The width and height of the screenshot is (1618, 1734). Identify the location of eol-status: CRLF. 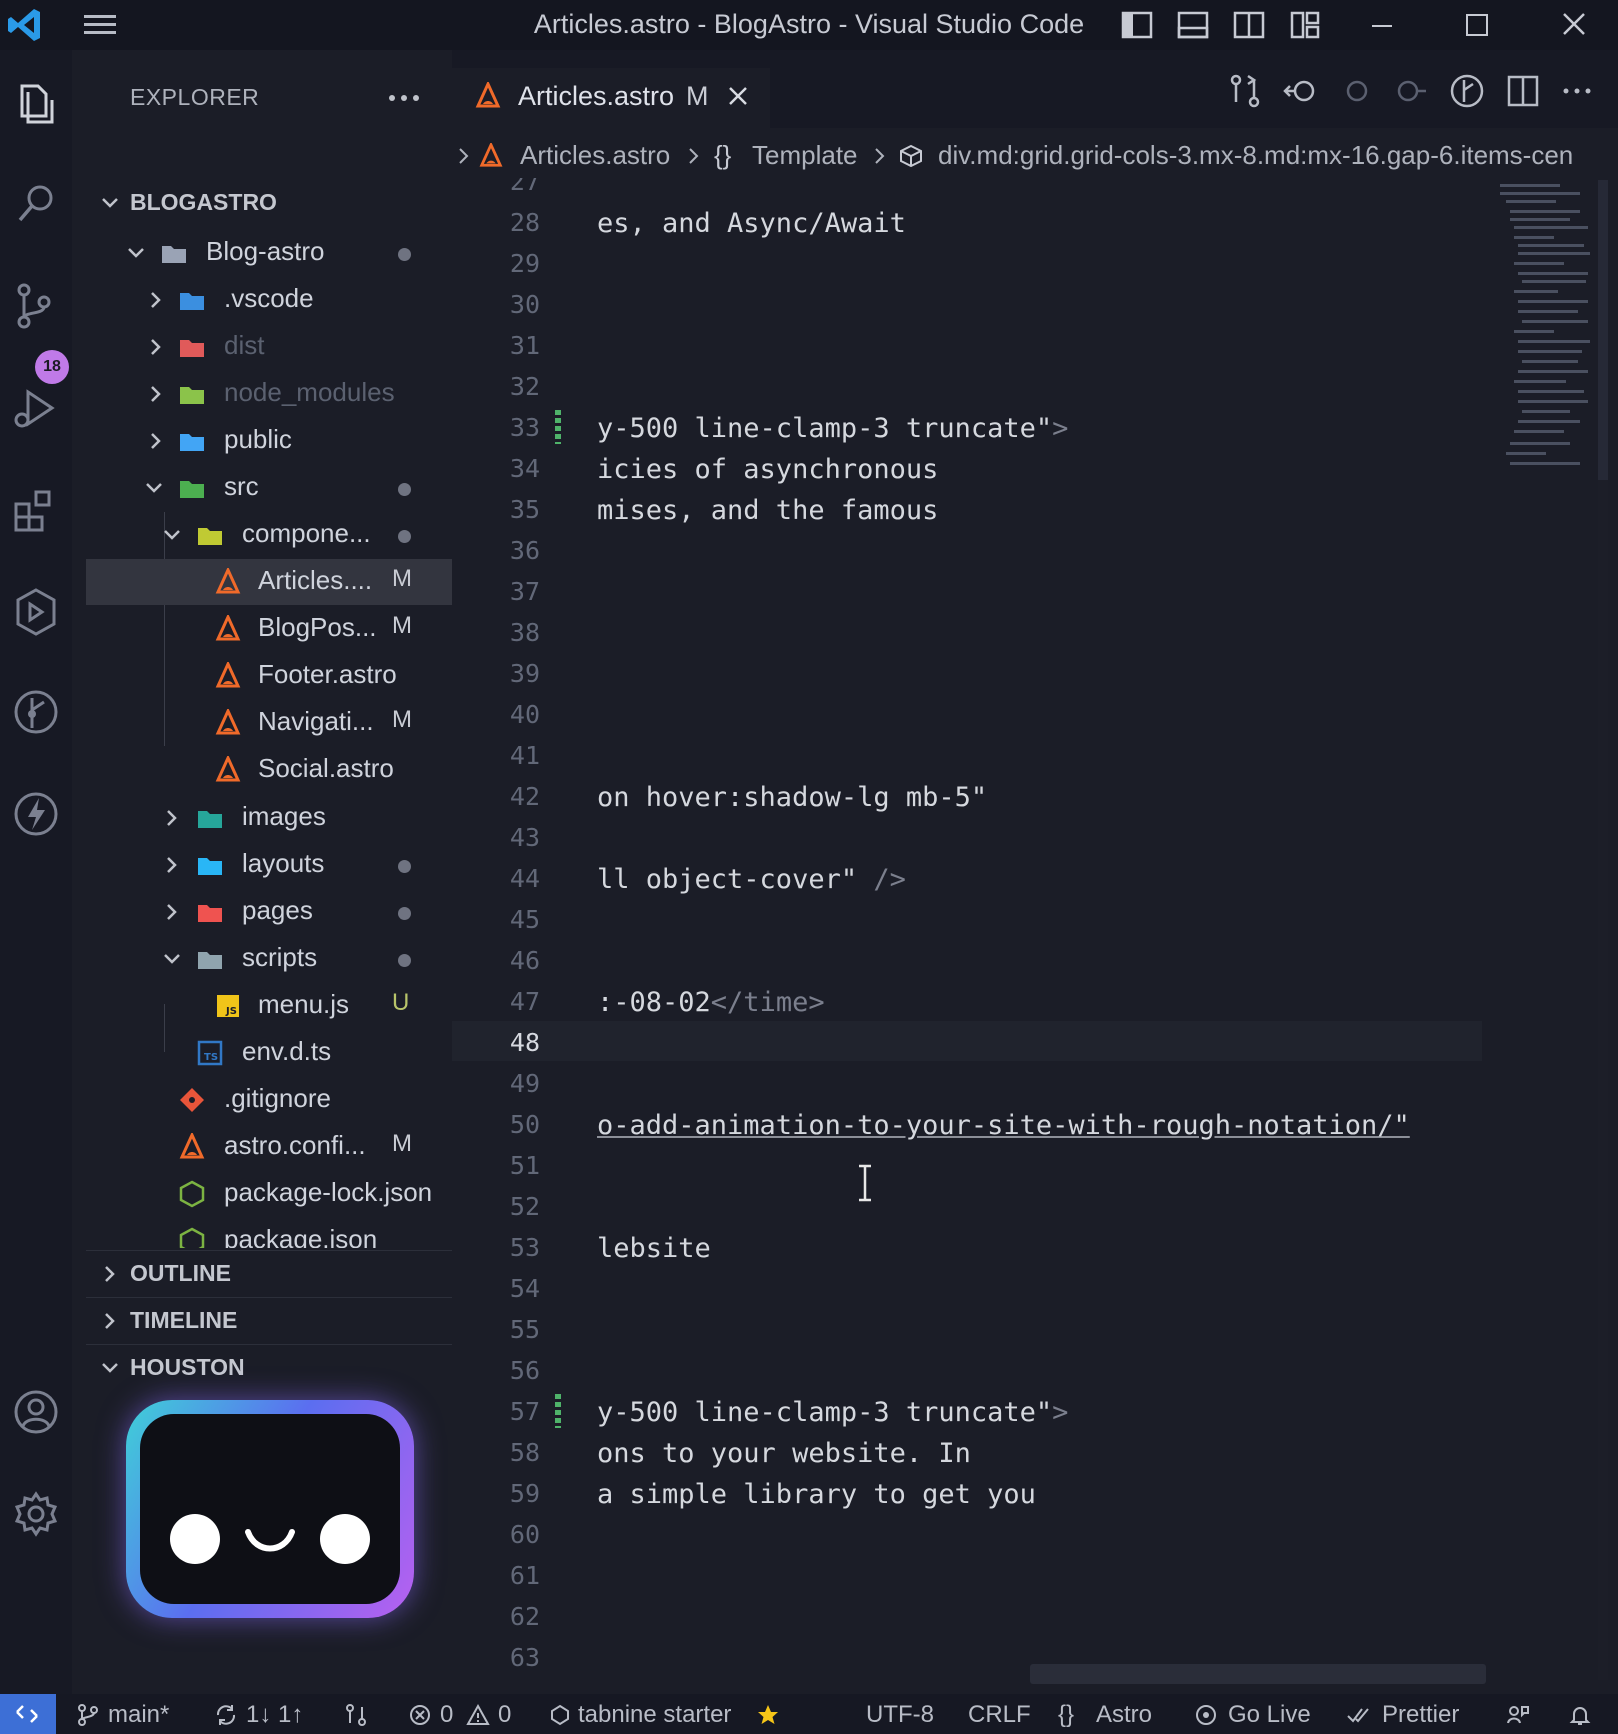
(999, 1715).